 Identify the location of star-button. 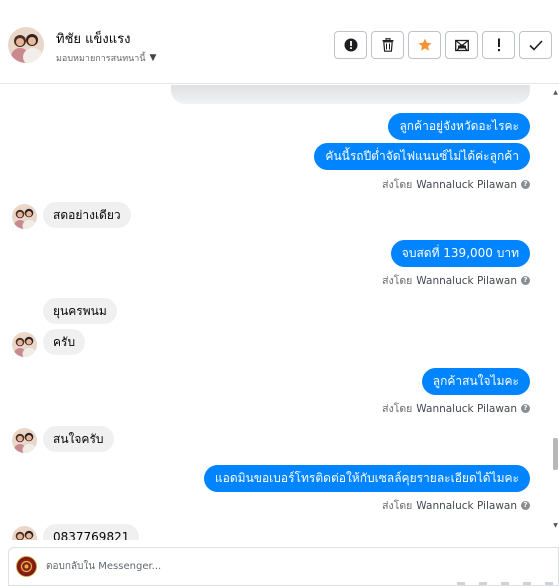
(424, 45).